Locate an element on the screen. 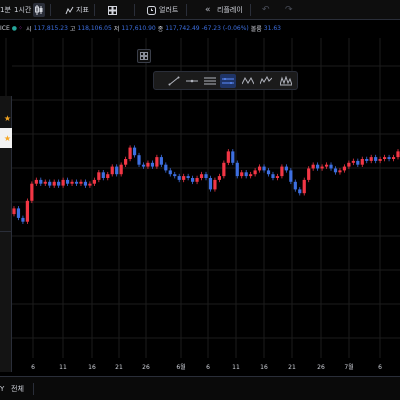  bottom-range-bar: Y 전체 is located at coordinates (200, 388).